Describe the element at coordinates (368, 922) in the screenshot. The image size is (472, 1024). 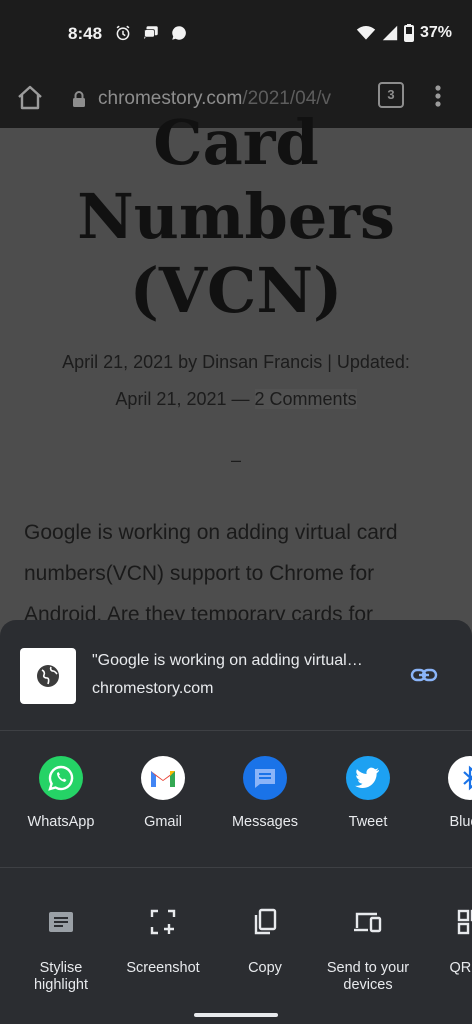
I see `send-to-devices-icon` at that location.